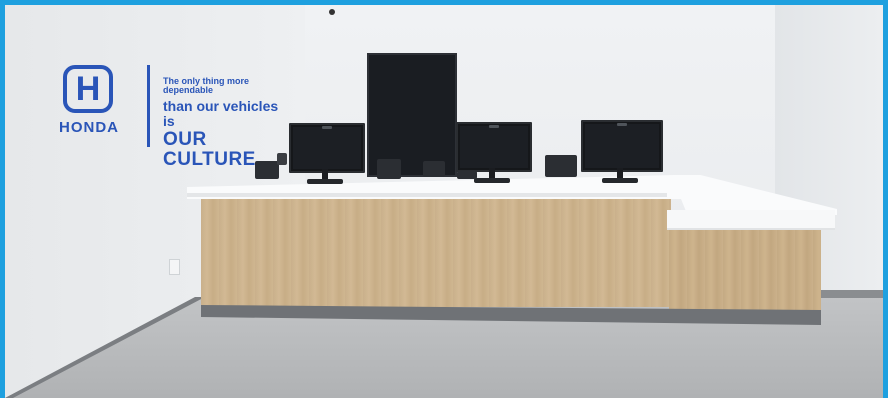  I want to click on keyboard, so click(467, 175).